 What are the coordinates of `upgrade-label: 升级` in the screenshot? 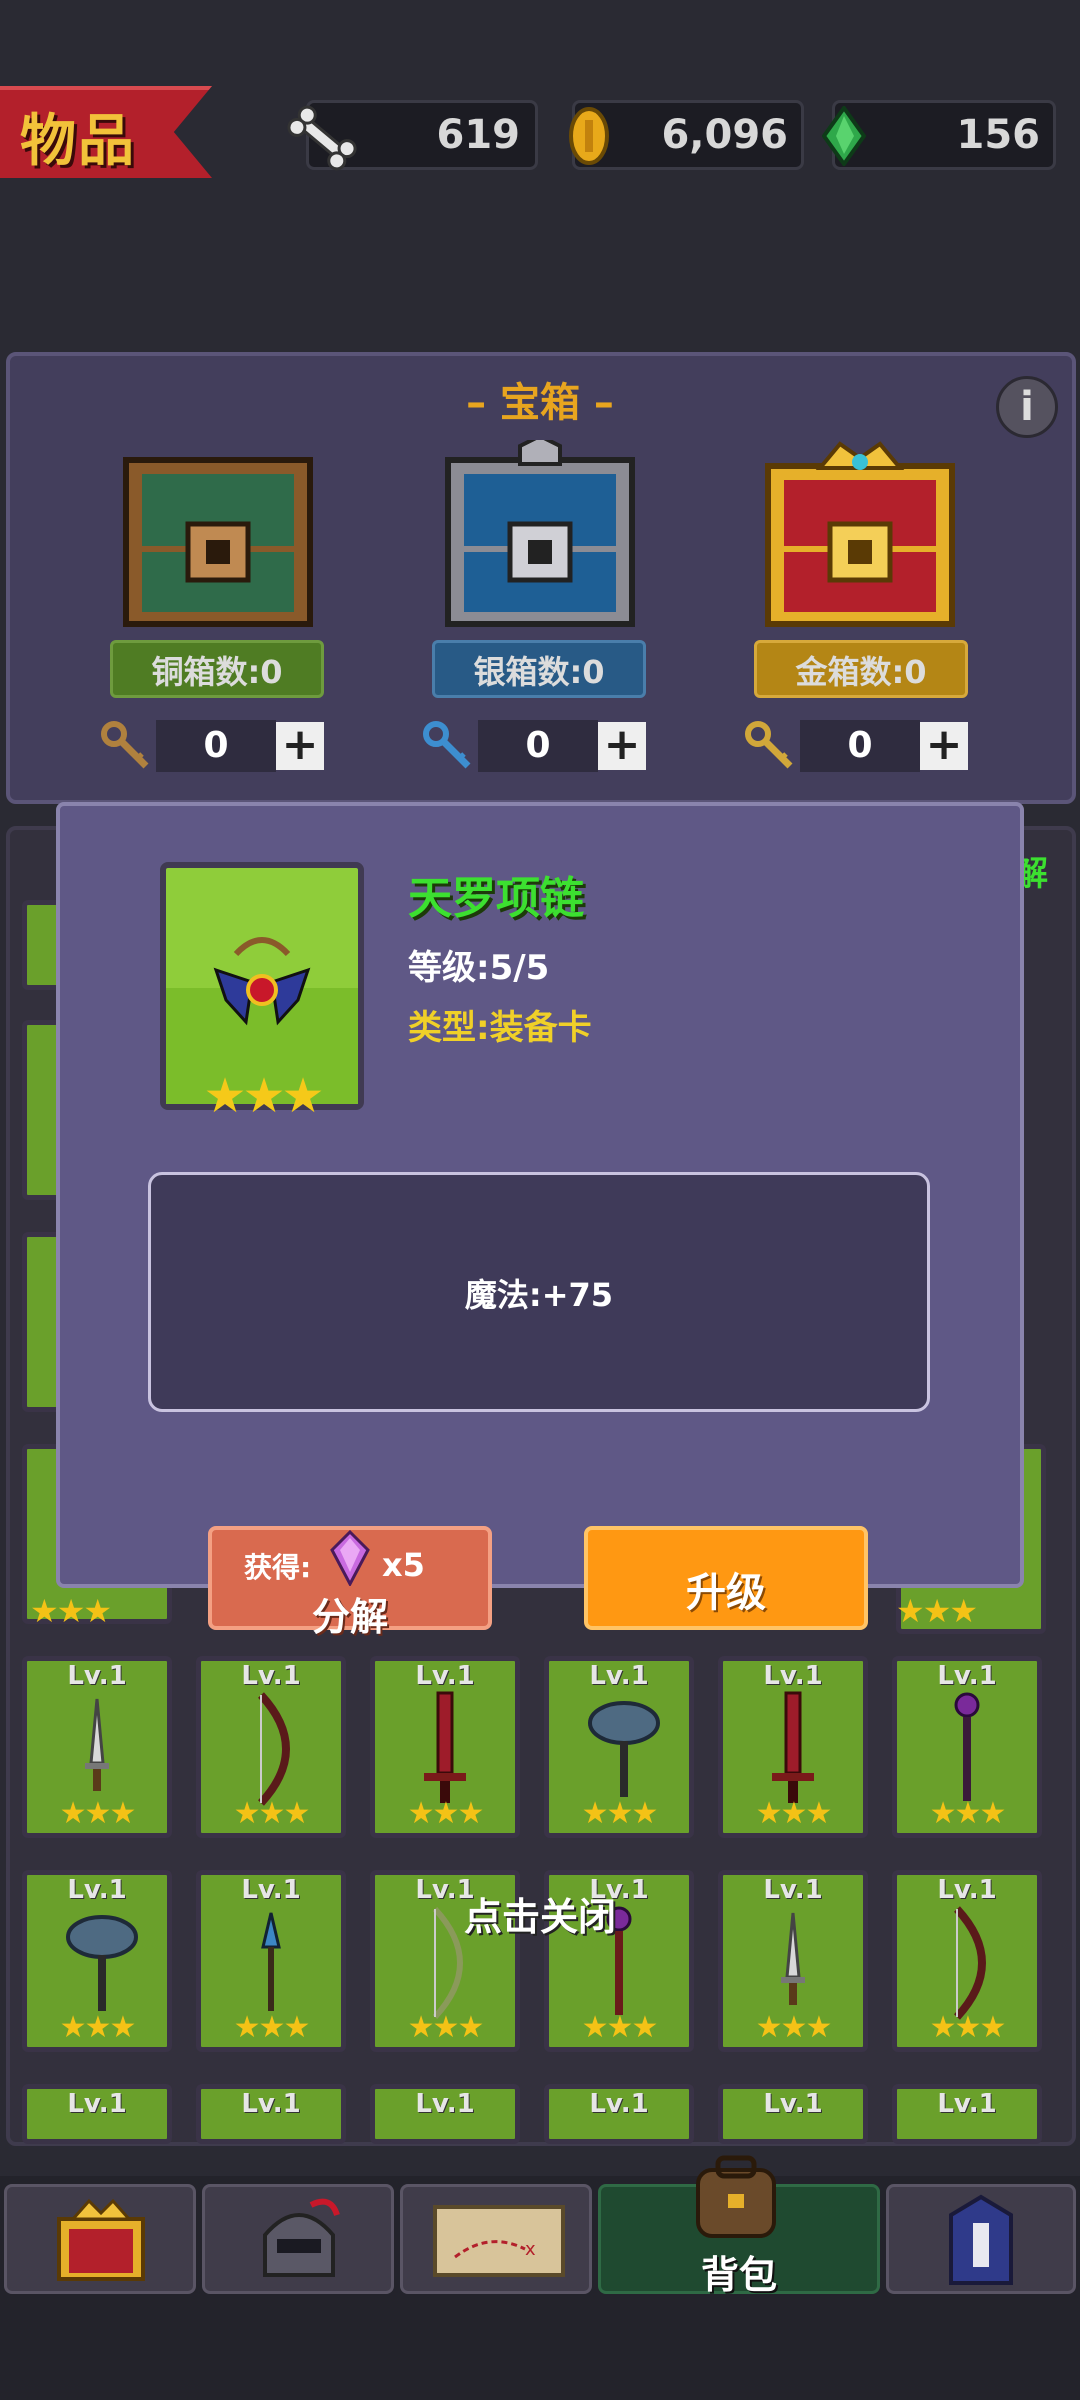 It's located at (726, 1593).